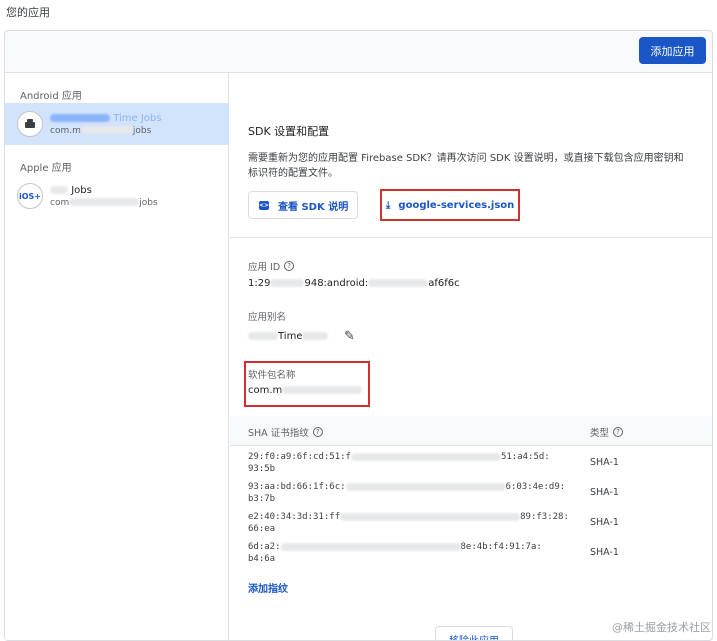 The width and height of the screenshot is (717, 641). I want to click on sidebar-item-android-app: Time Jobs com.m jobs, so click(117, 124).